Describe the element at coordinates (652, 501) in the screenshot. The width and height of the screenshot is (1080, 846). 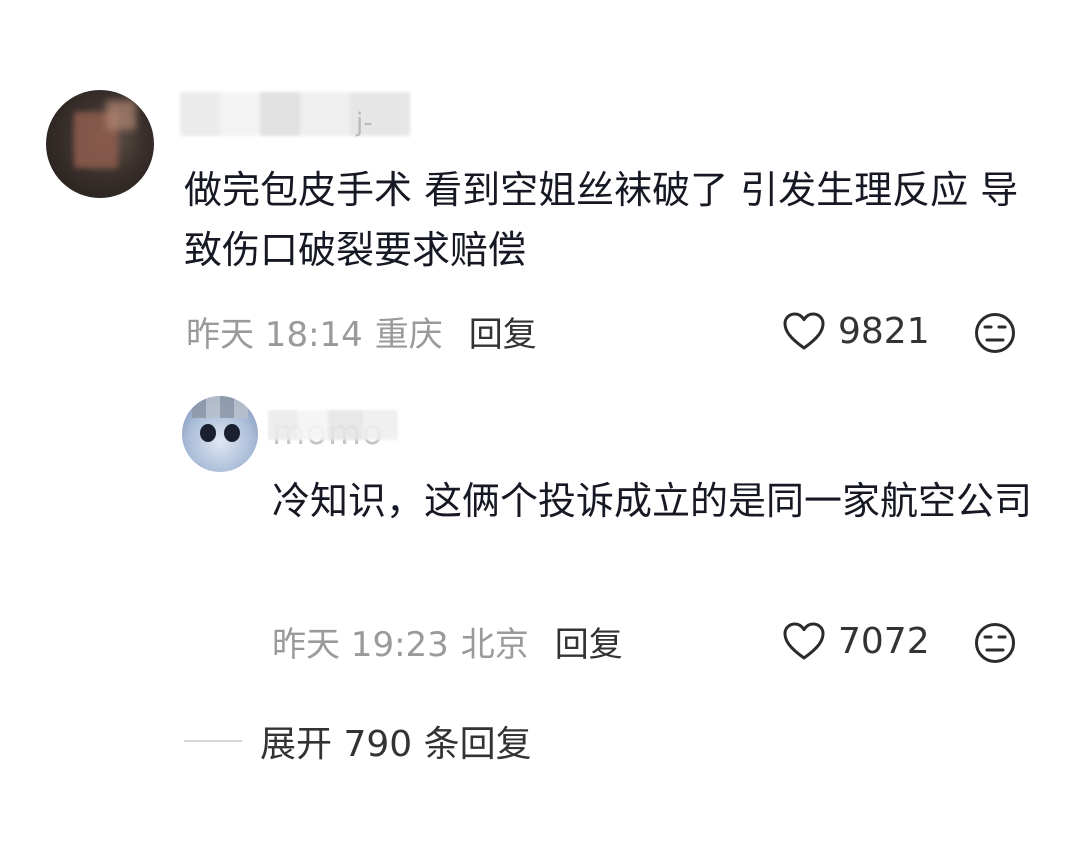
I see `reply-text: 冷知识，这俩个投诉成立的是同一家航空公司` at that location.